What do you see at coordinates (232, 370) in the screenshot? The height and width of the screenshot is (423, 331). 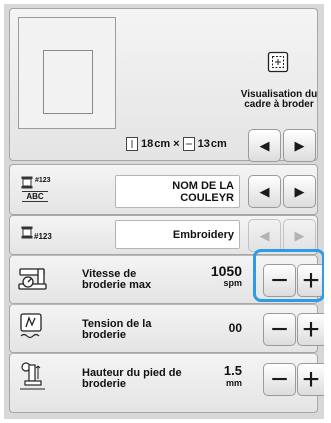 I see `foot-height-number: 1.5` at bounding box center [232, 370].